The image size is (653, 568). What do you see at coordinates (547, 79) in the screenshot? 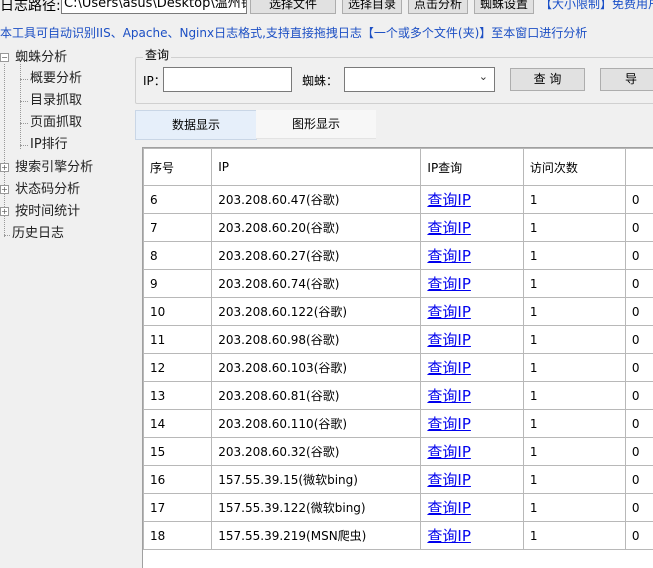
I see `query-button: 查 询` at bounding box center [547, 79].